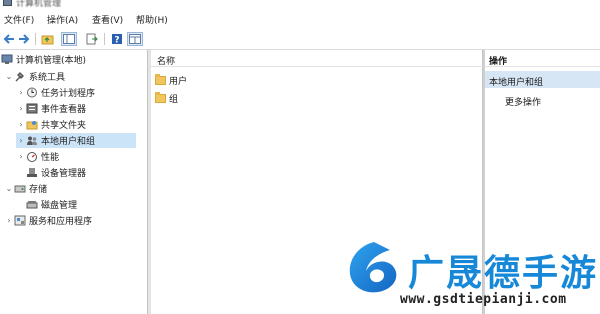  I want to click on toolbar: ?, so click(300, 39).